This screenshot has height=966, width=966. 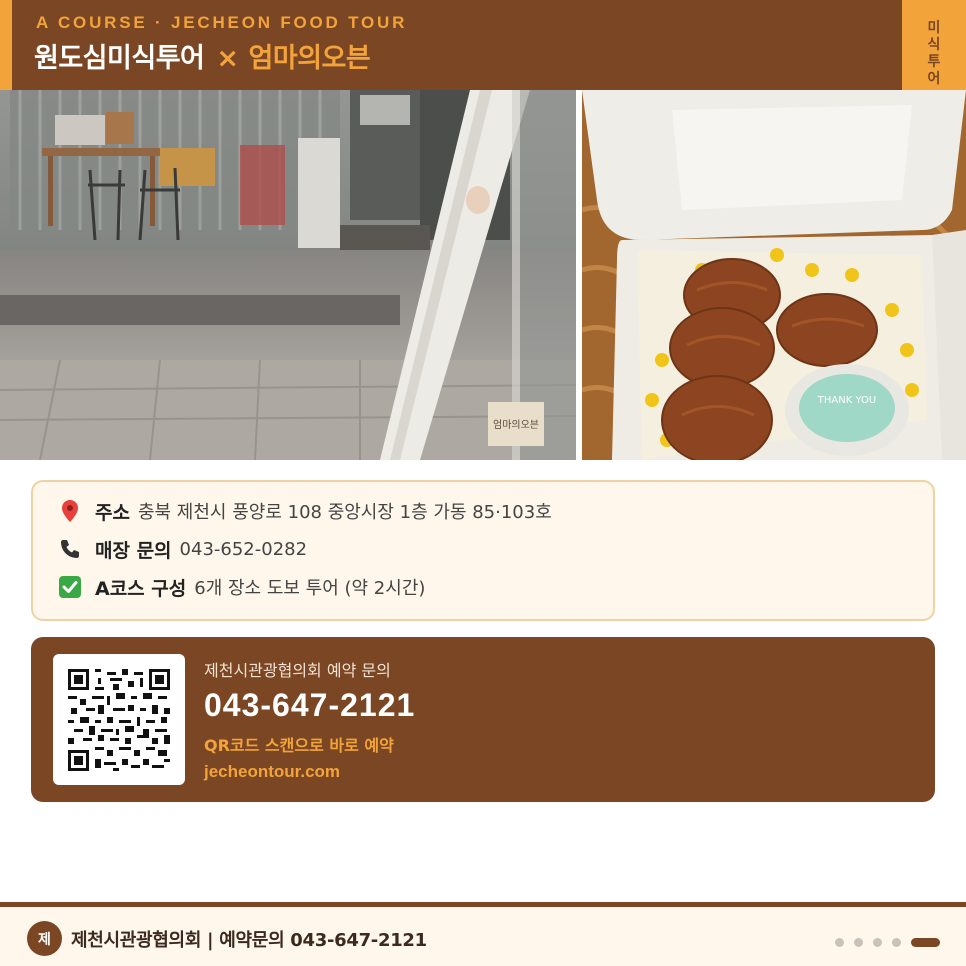 What do you see at coordinates (309, 705) in the screenshot?
I see `booking-phone: 043-647-2121` at bounding box center [309, 705].